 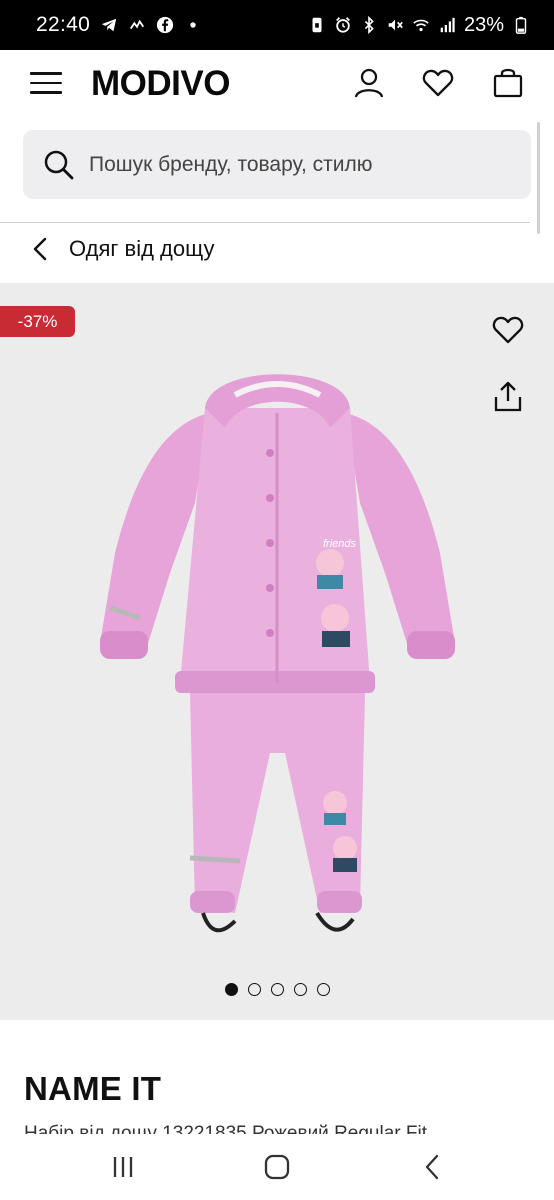 What do you see at coordinates (46, 84) in the screenshot?
I see `menu-icon` at bounding box center [46, 84].